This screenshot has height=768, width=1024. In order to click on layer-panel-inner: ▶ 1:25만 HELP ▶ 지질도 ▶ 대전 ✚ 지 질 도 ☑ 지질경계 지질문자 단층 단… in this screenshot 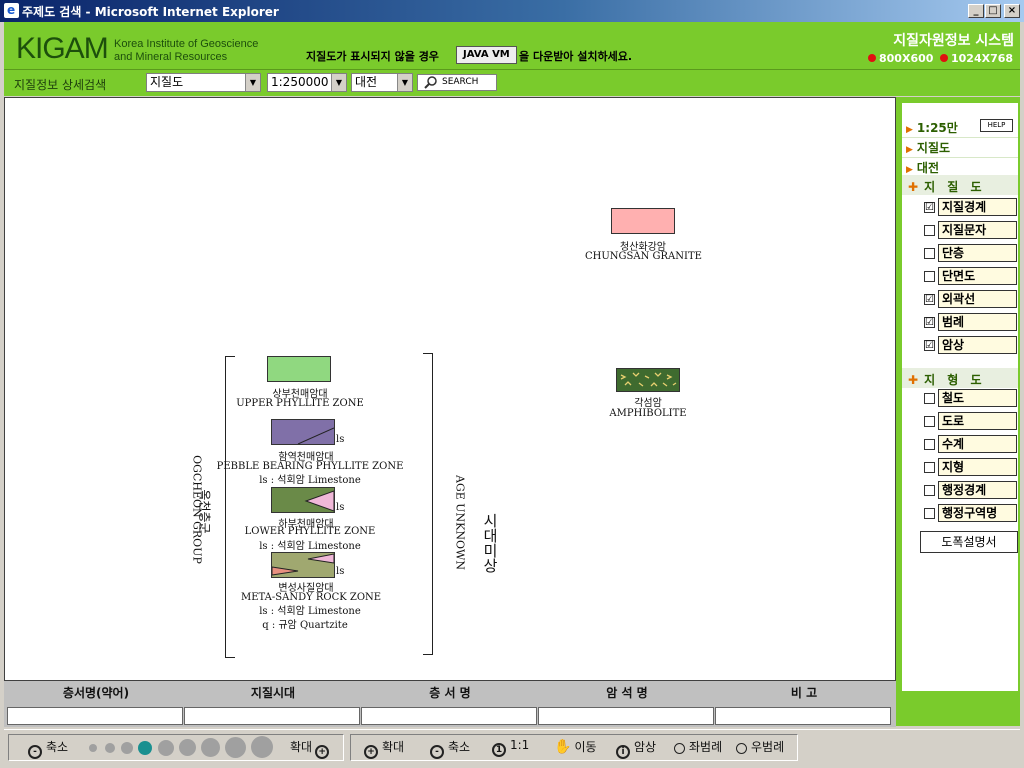, I will do `click(960, 397)`.